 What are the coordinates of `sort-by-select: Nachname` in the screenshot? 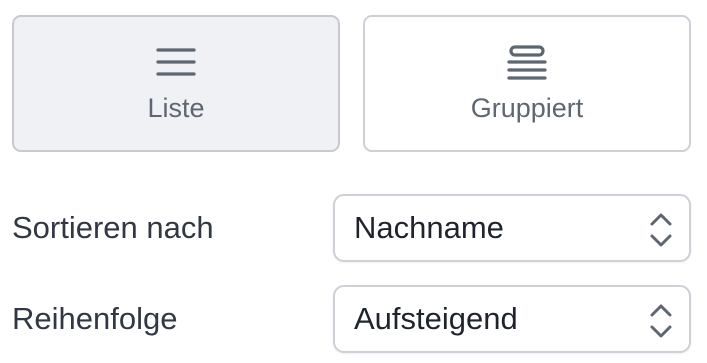 It's located at (512, 228).